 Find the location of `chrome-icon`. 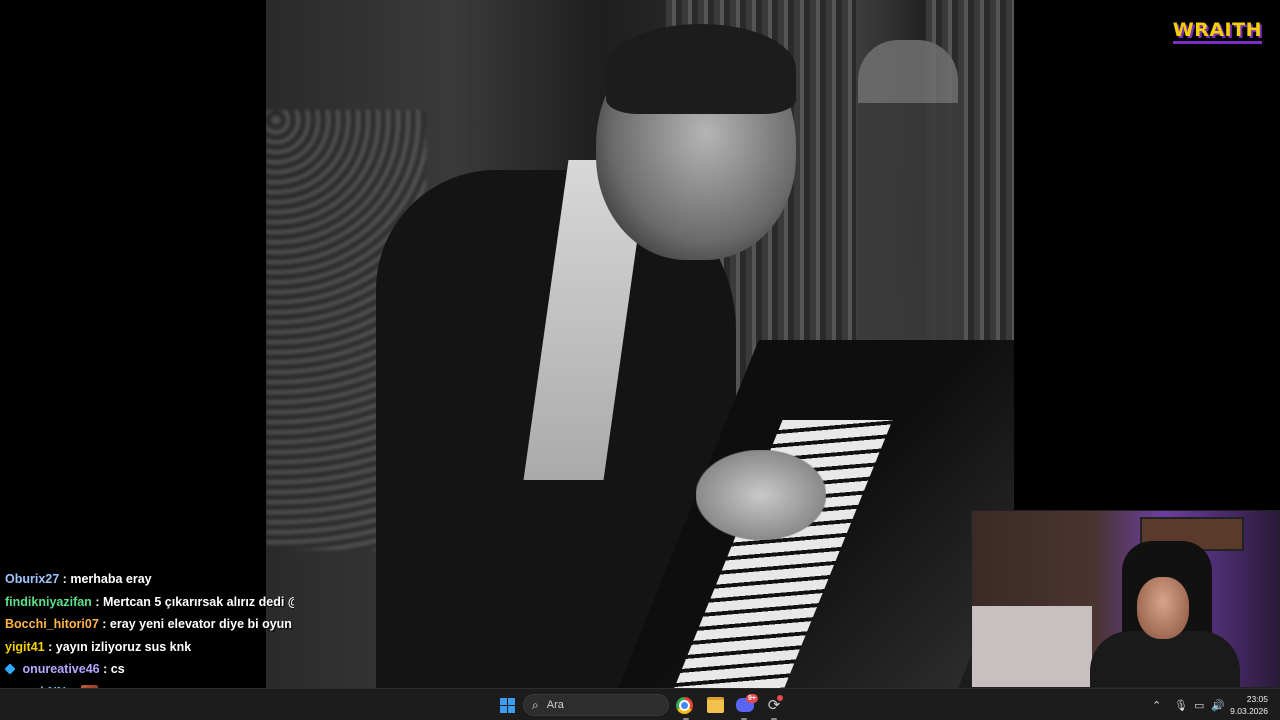

chrome-icon is located at coordinates (684, 705).